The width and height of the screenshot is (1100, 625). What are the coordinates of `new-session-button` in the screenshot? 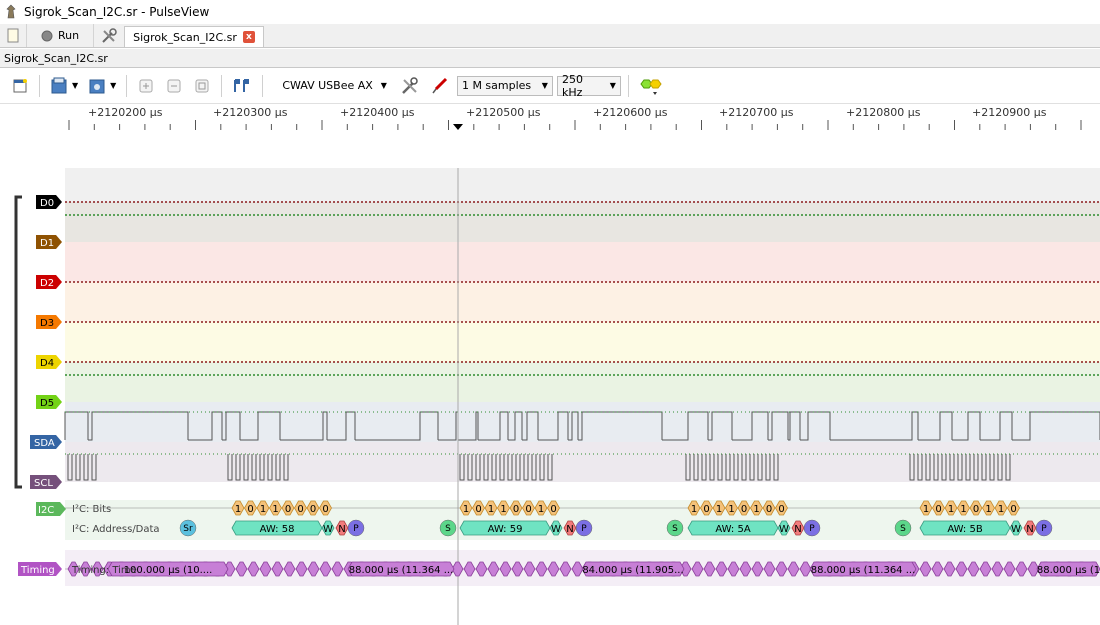 It's located at (13, 35).